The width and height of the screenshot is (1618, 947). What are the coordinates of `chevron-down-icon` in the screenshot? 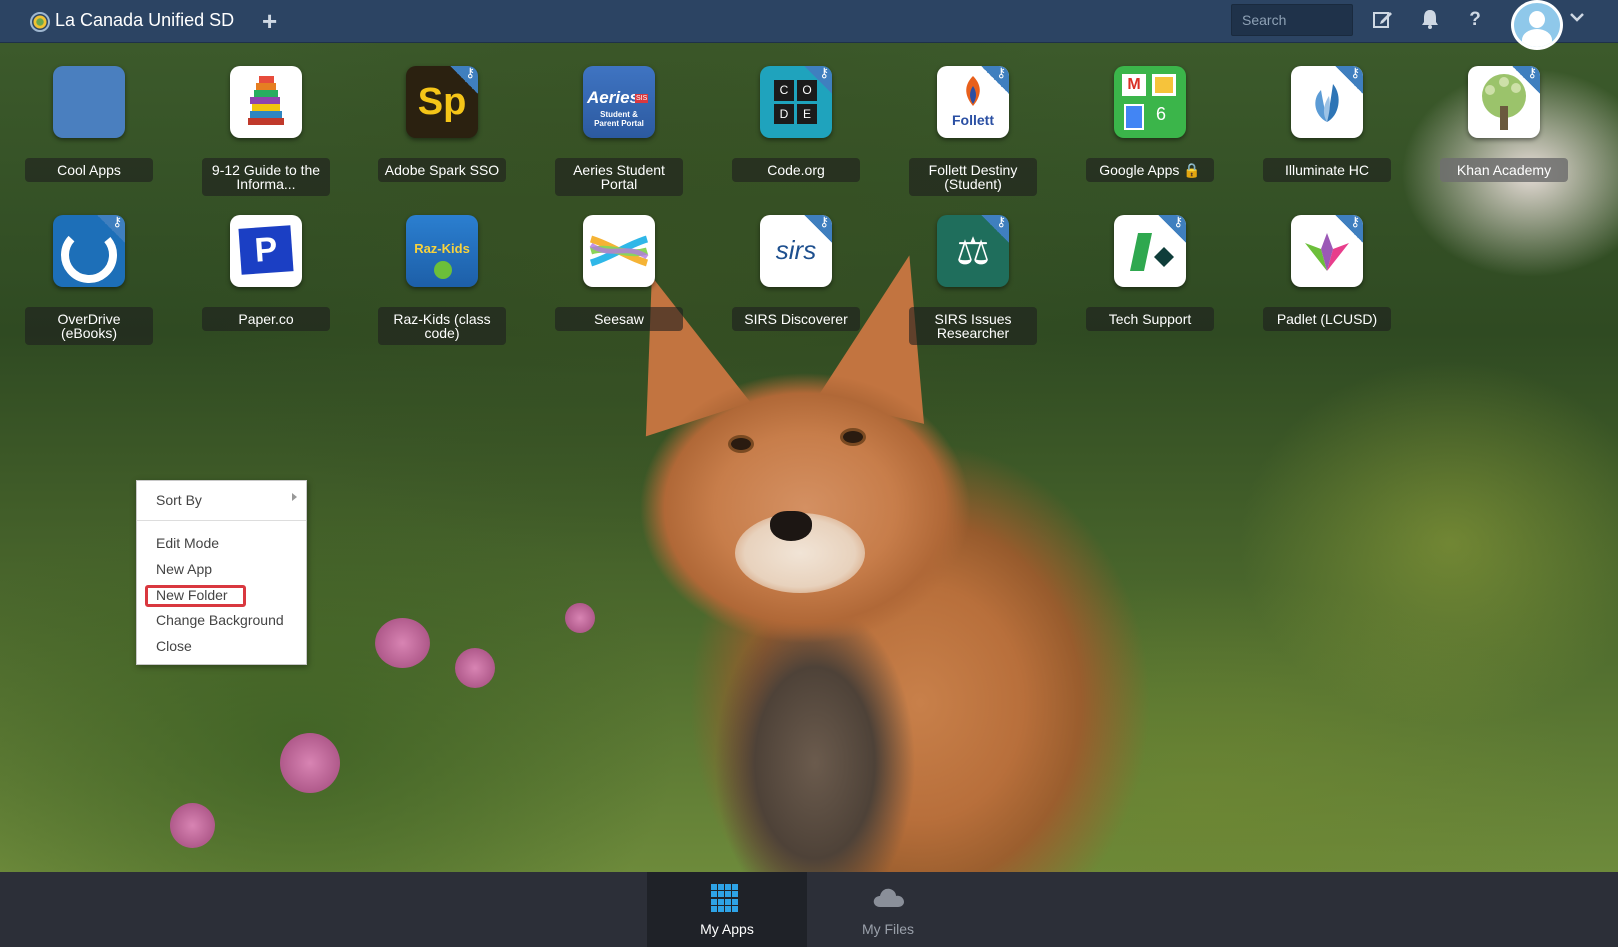 It's located at (1577, 19).